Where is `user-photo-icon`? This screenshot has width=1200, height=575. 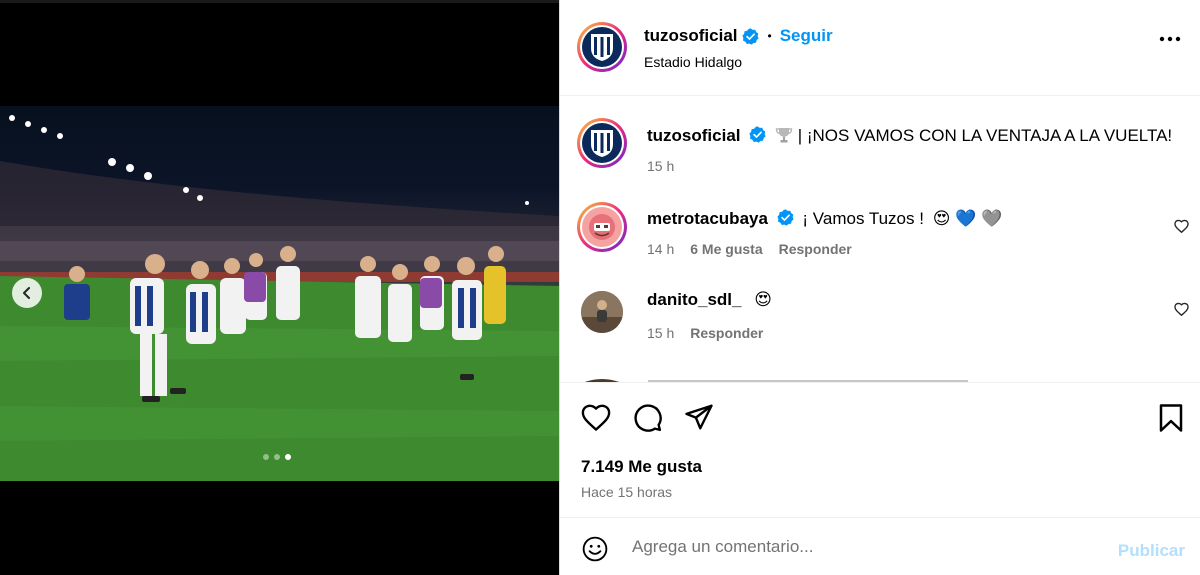
user-photo-icon is located at coordinates (602, 312).